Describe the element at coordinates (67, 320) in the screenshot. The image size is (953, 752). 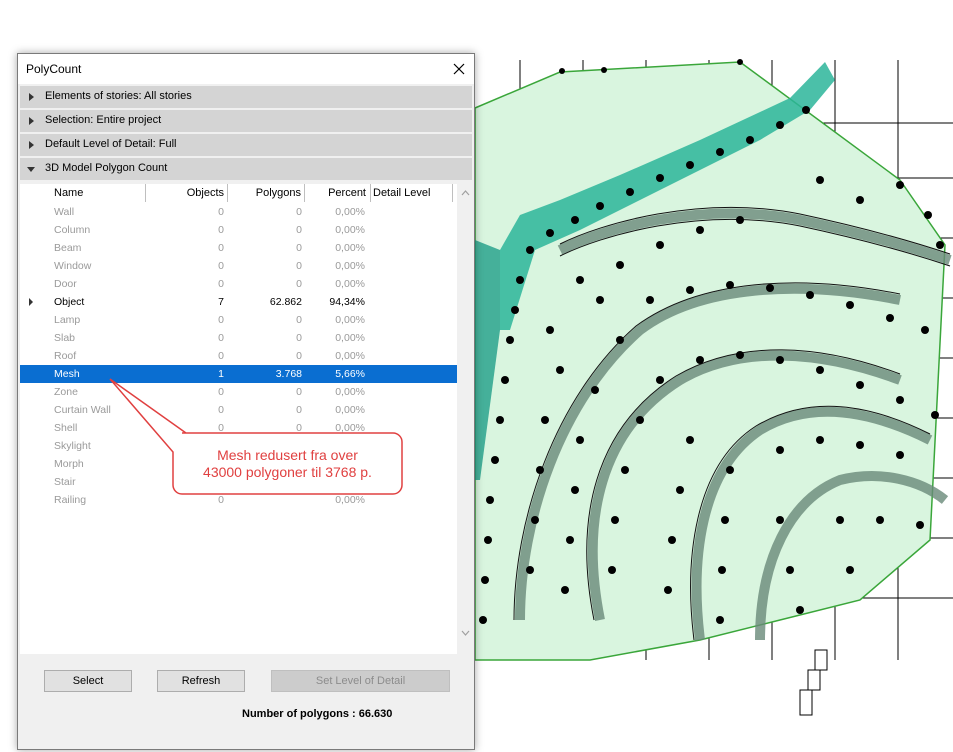
I see `row-name: Lamp` at that location.